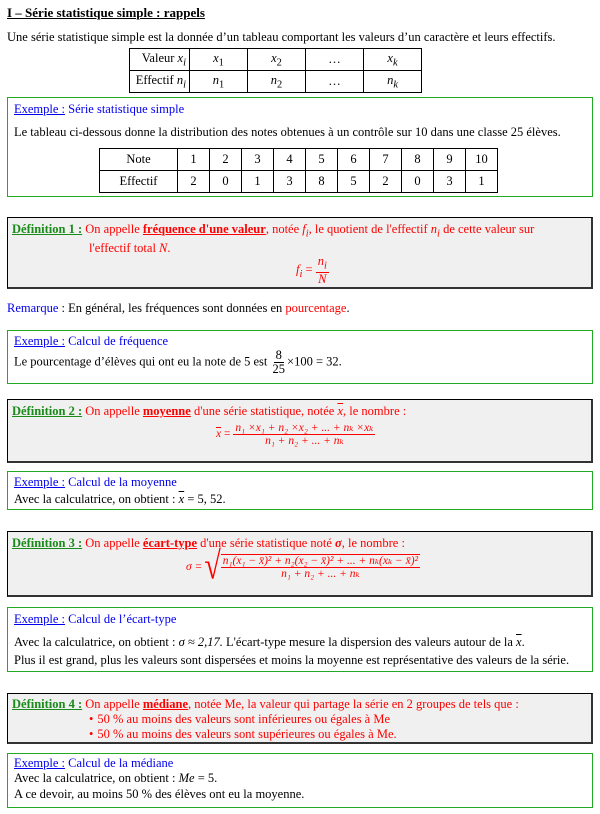  What do you see at coordinates (200, 642) in the screenshot?
I see `value: σ ≈ 2,17.` at bounding box center [200, 642].